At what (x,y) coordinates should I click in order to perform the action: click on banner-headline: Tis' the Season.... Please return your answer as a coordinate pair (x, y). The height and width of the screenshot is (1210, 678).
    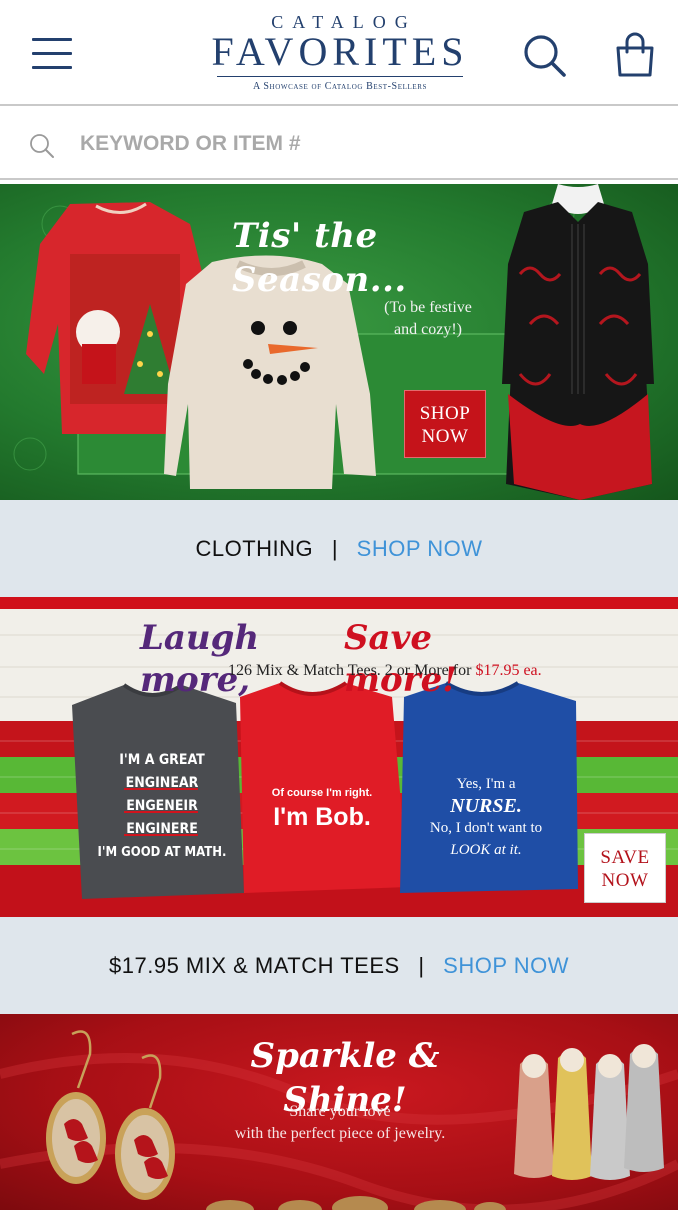
    Looking at the image, I should click on (319, 258).